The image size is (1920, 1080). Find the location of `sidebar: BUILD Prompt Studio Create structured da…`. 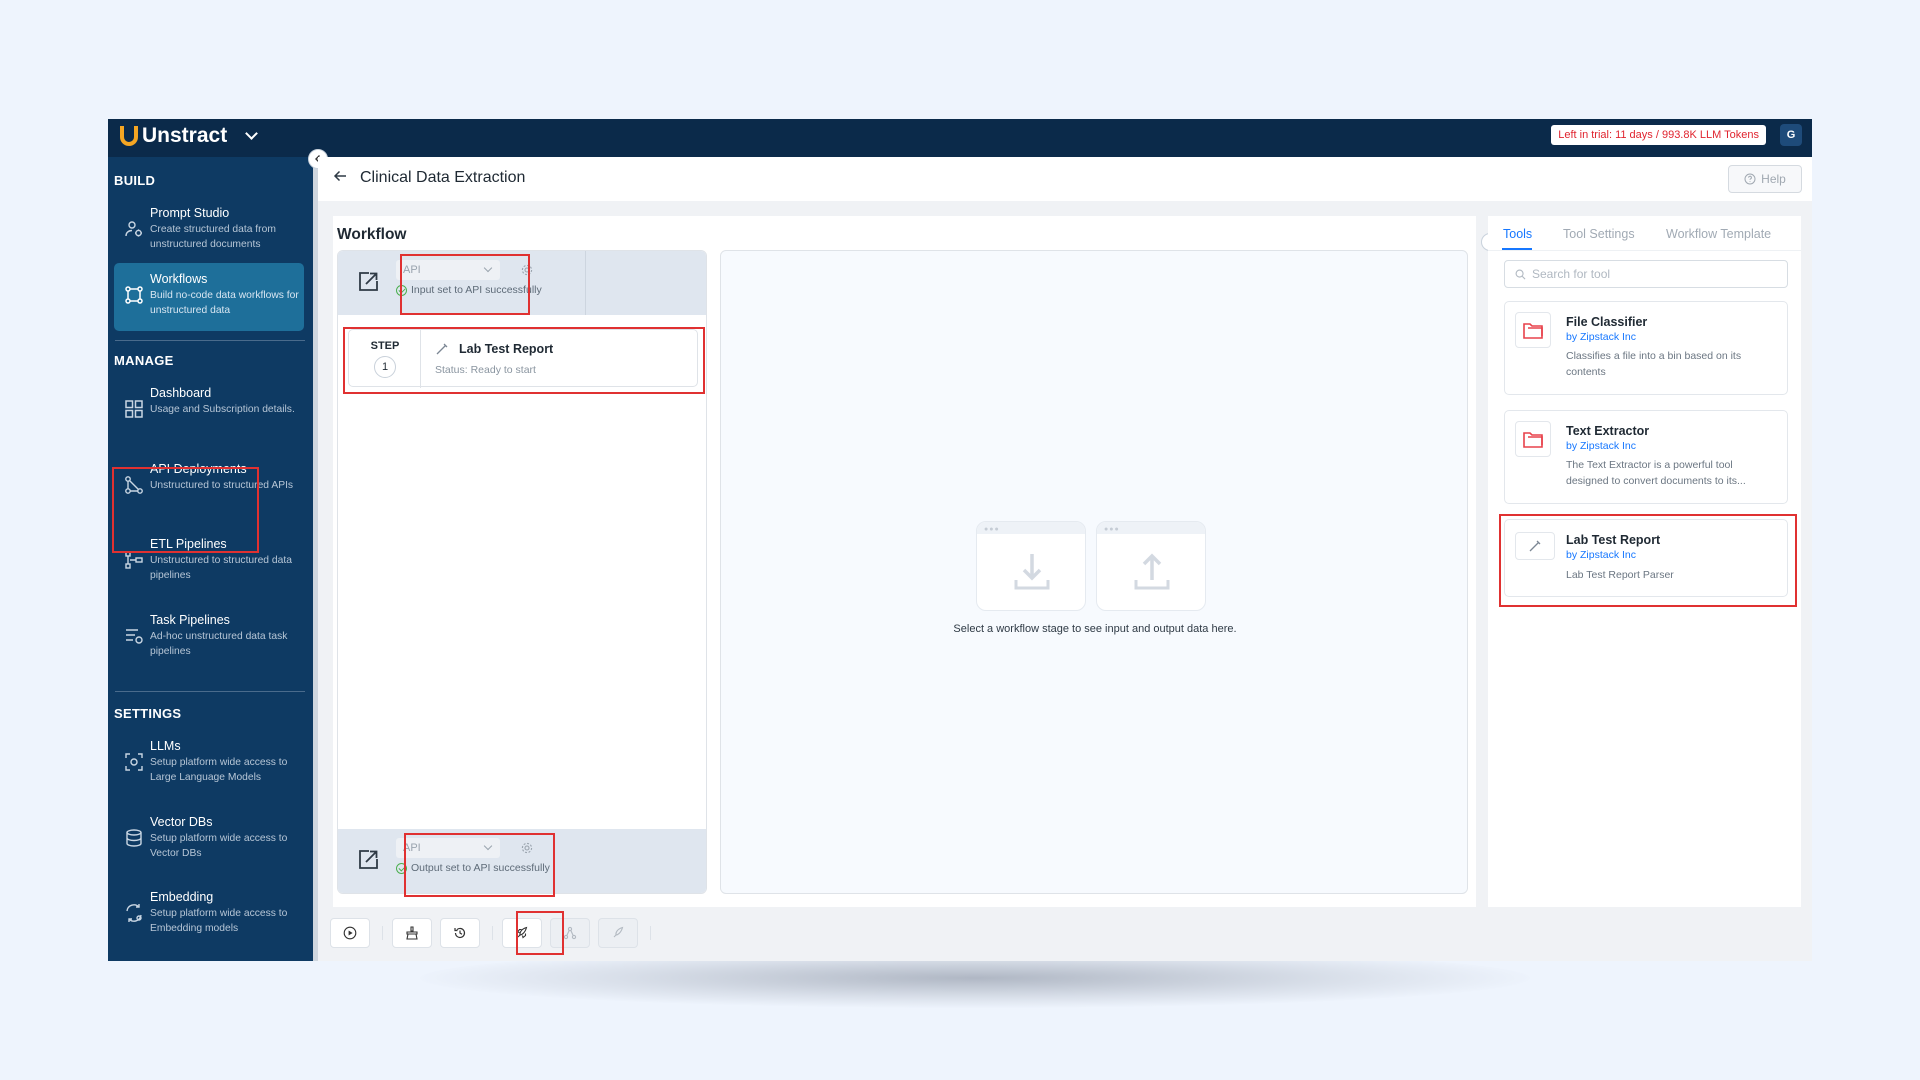

sidebar: BUILD Prompt Studio Create structured da… is located at coordinates (210, 559).